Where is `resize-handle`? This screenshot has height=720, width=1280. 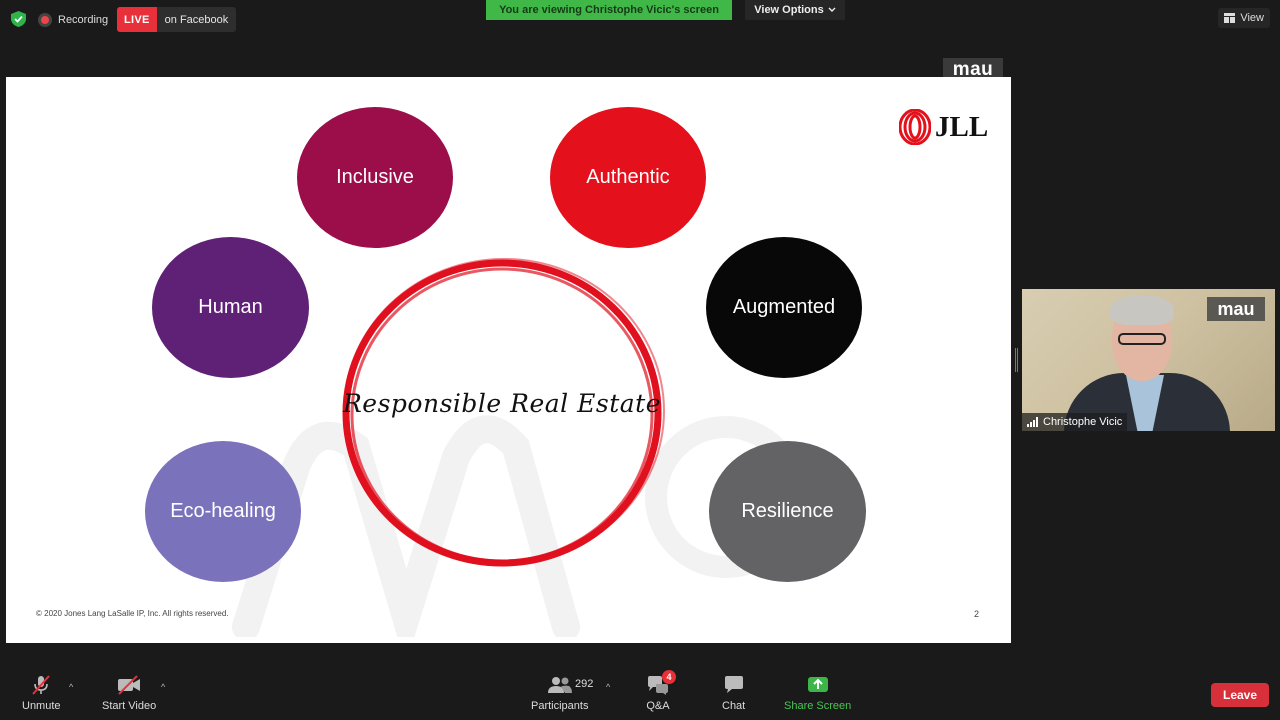 resize-handle is located at coordinates (1016, 360).